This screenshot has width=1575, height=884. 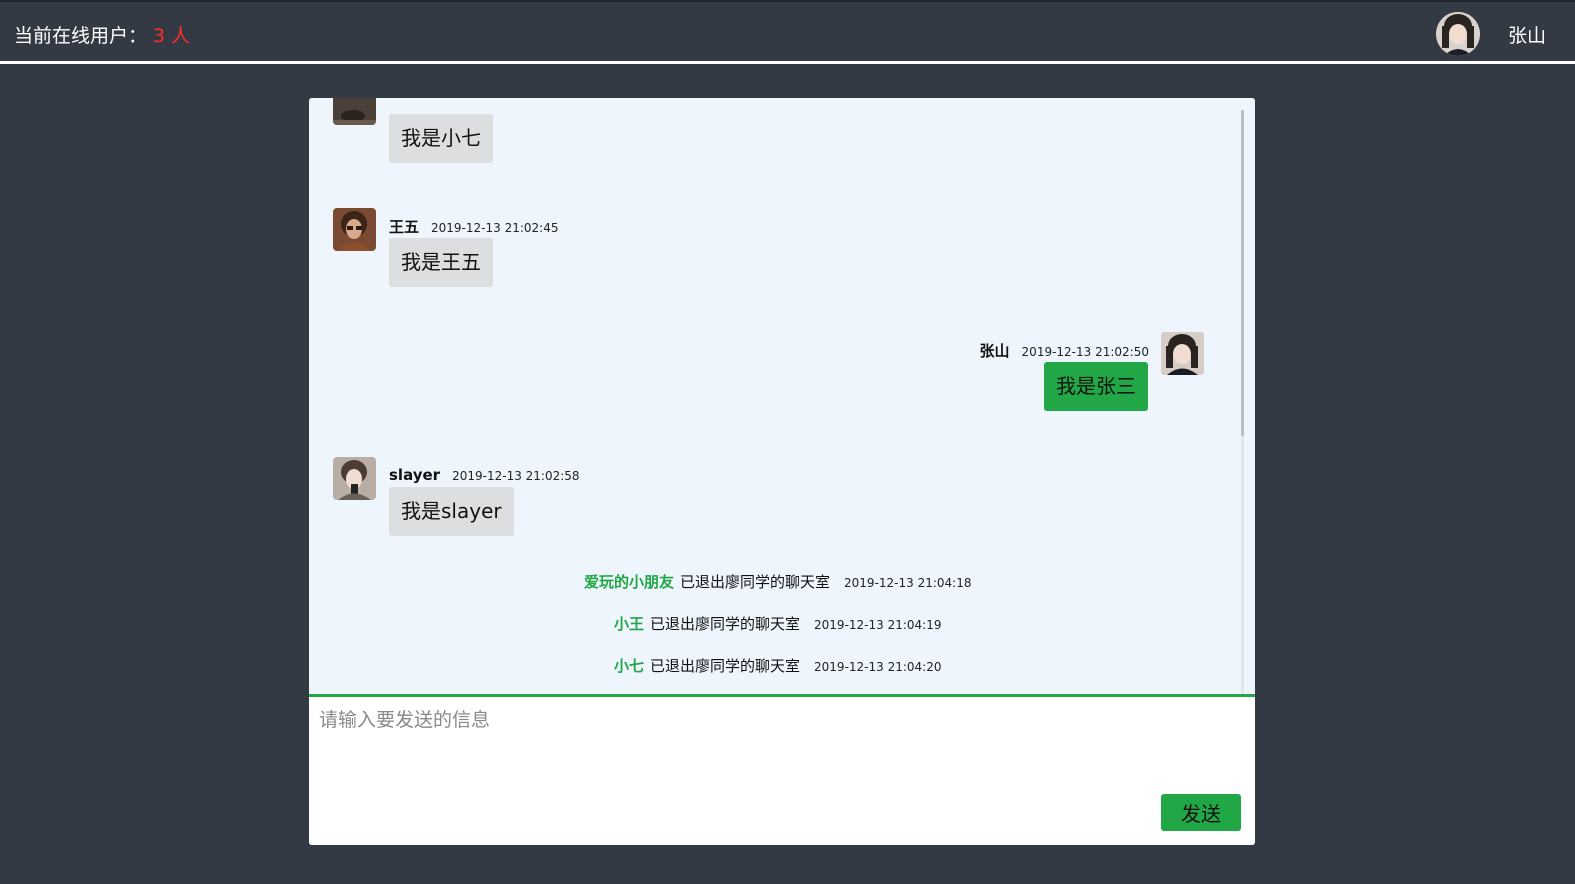 I want to click on message-time: 2019-12-13 21:02:58, so click(x=516, y=476).